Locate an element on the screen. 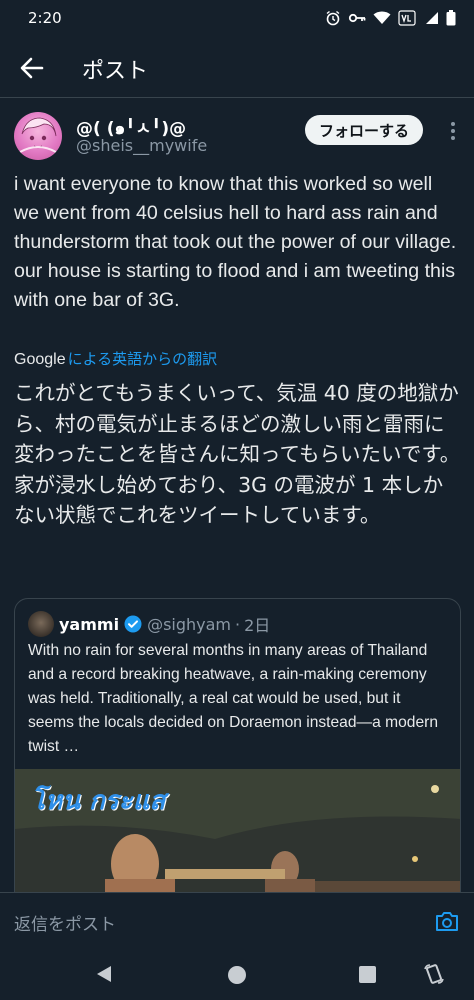 This screenshot has width=474, height=1000. vpn-key-icon is located at coordinates (357, 18).